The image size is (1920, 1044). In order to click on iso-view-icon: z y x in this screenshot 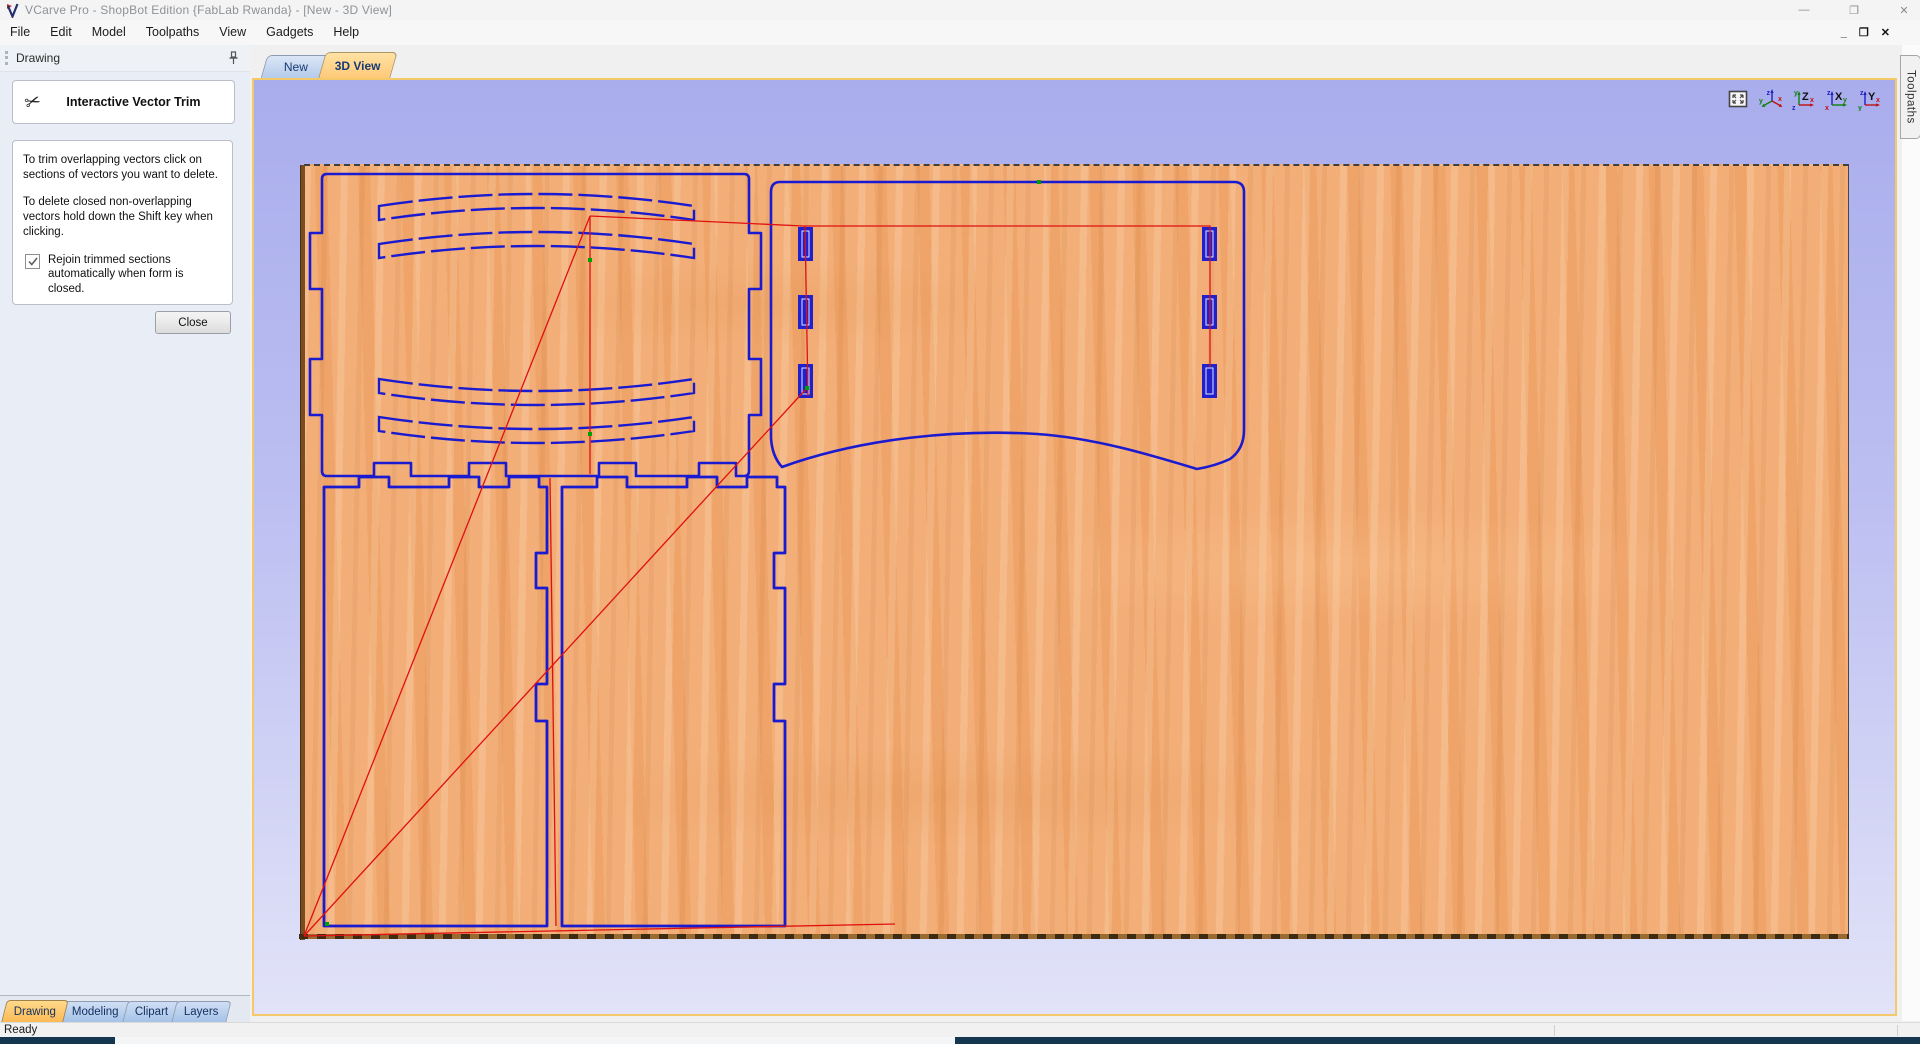, I will do `click(1771, 99)`.